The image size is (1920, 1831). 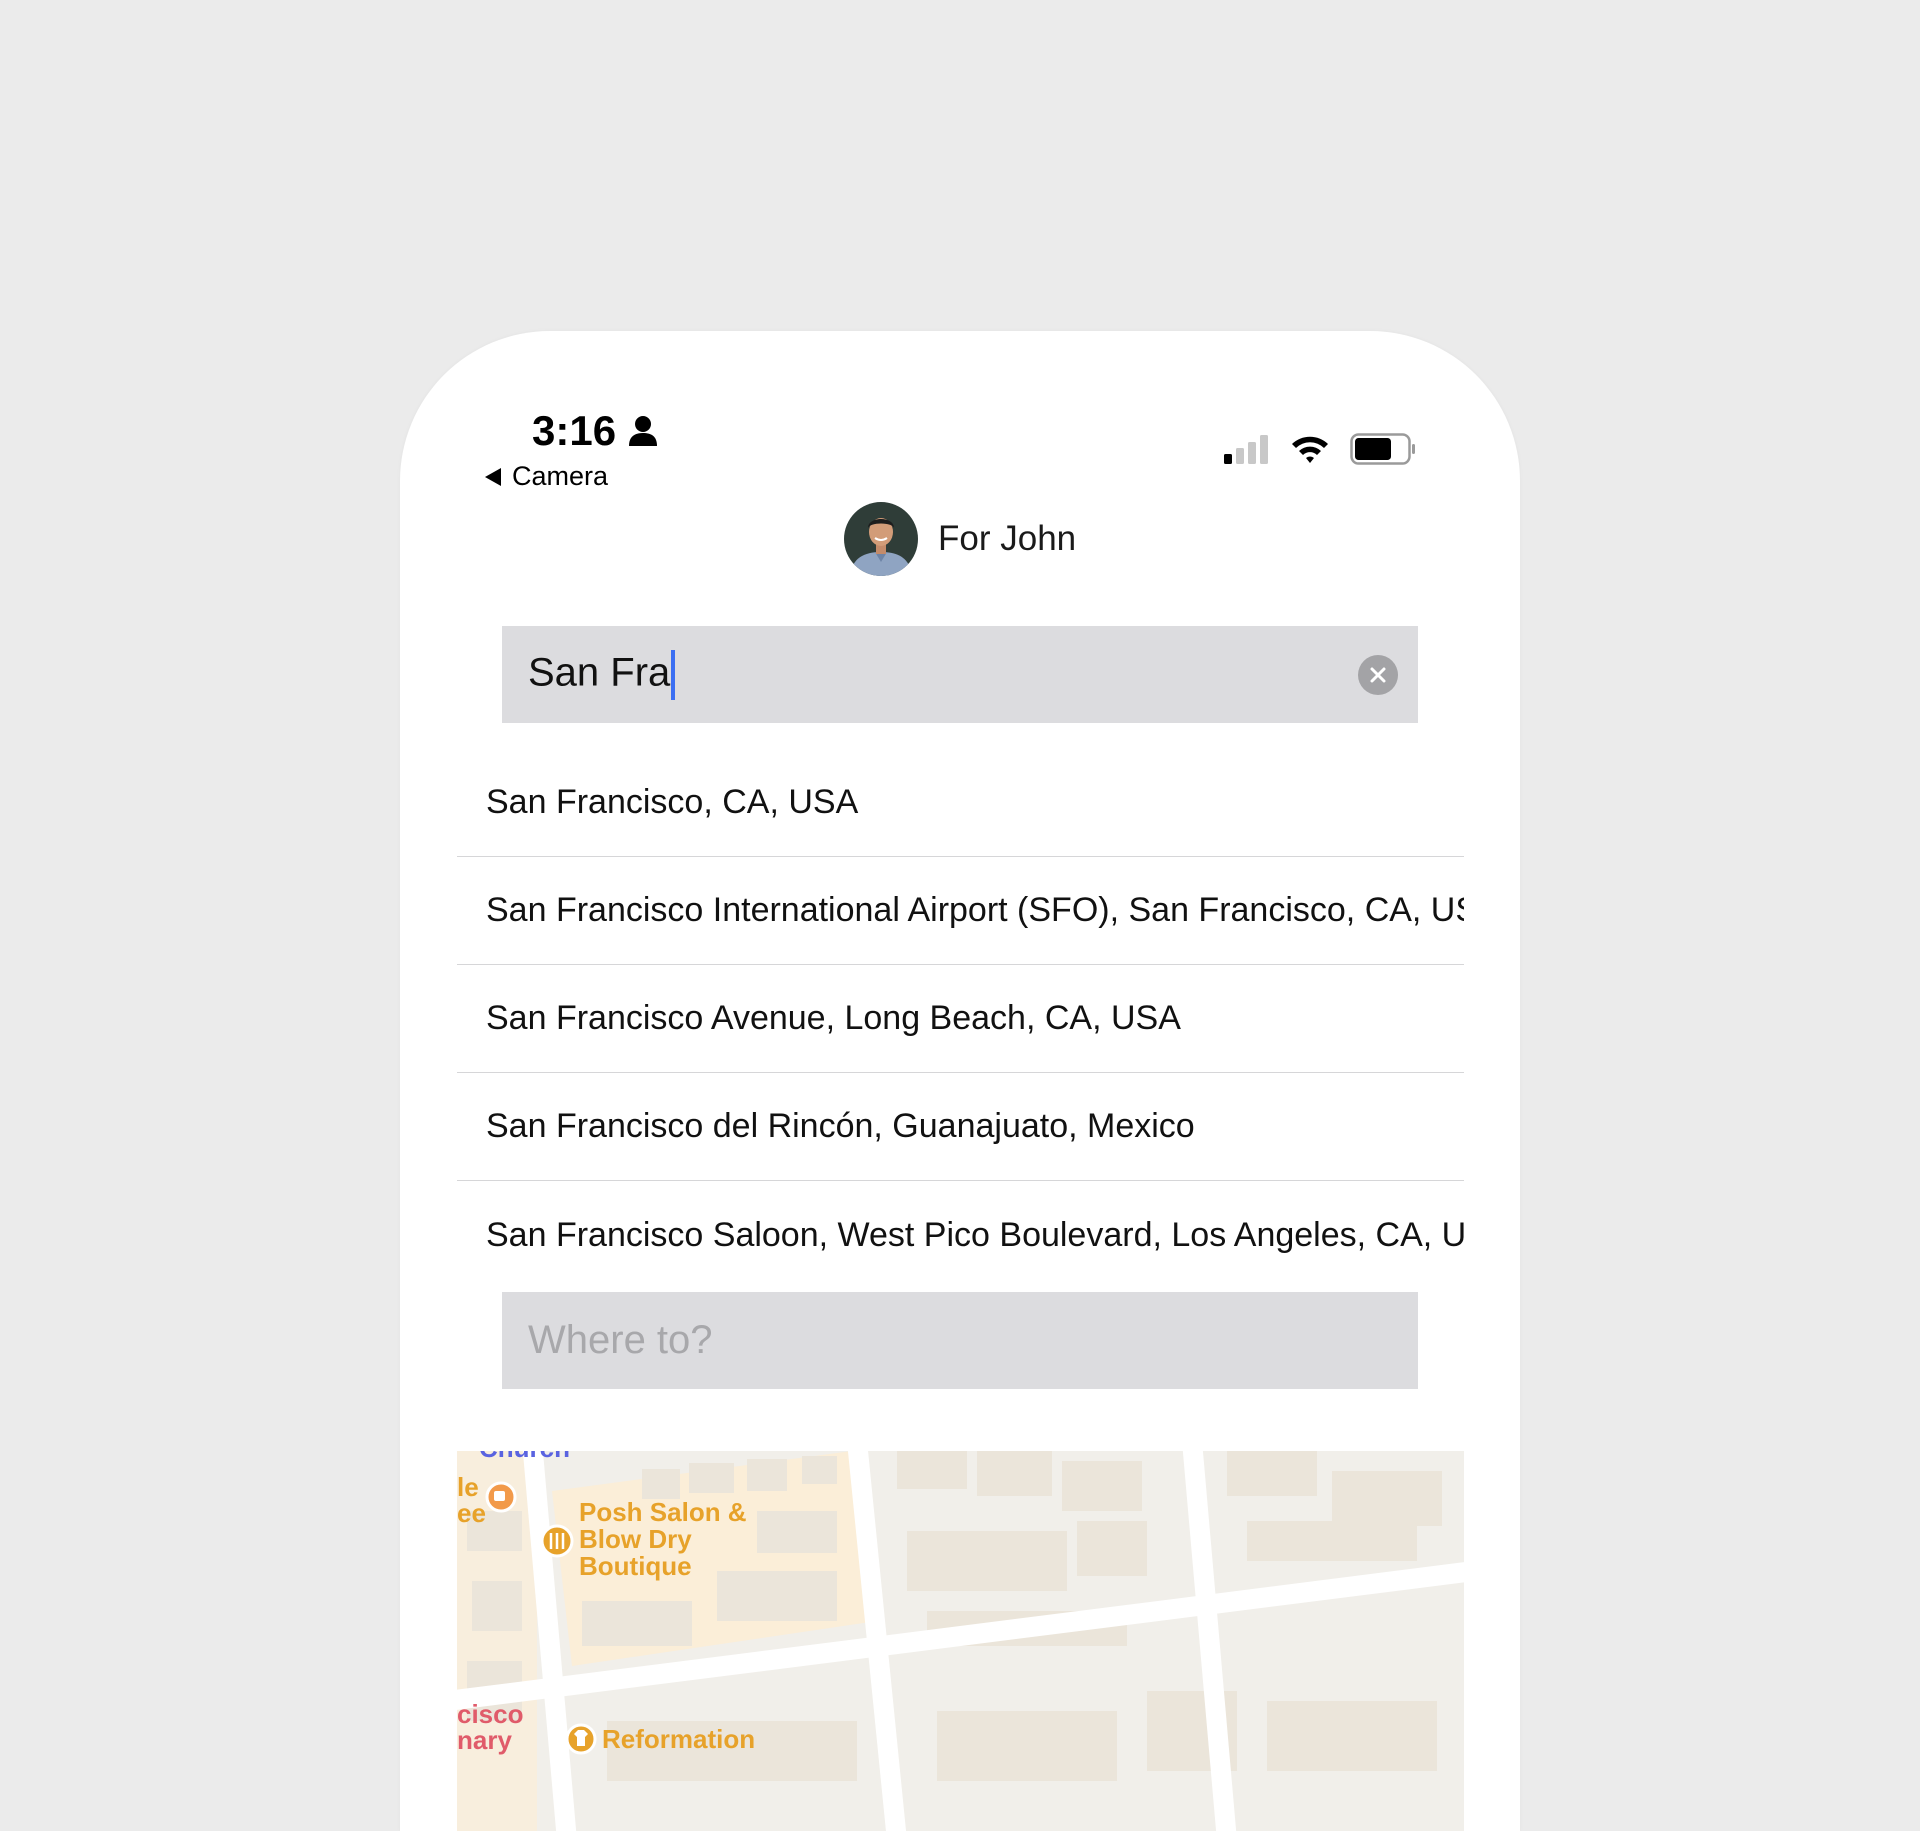 I want to click on origin-search-field: San Fra, so click(x=960, y=674).